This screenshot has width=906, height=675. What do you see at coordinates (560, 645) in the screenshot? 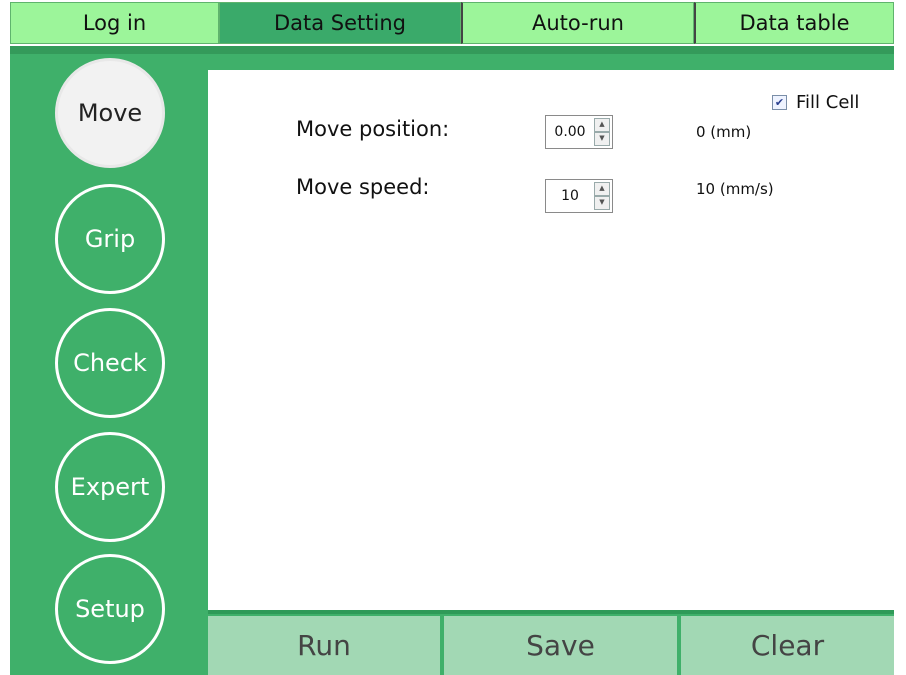
I see `save-button: Save` at bounding box center [560, 645].